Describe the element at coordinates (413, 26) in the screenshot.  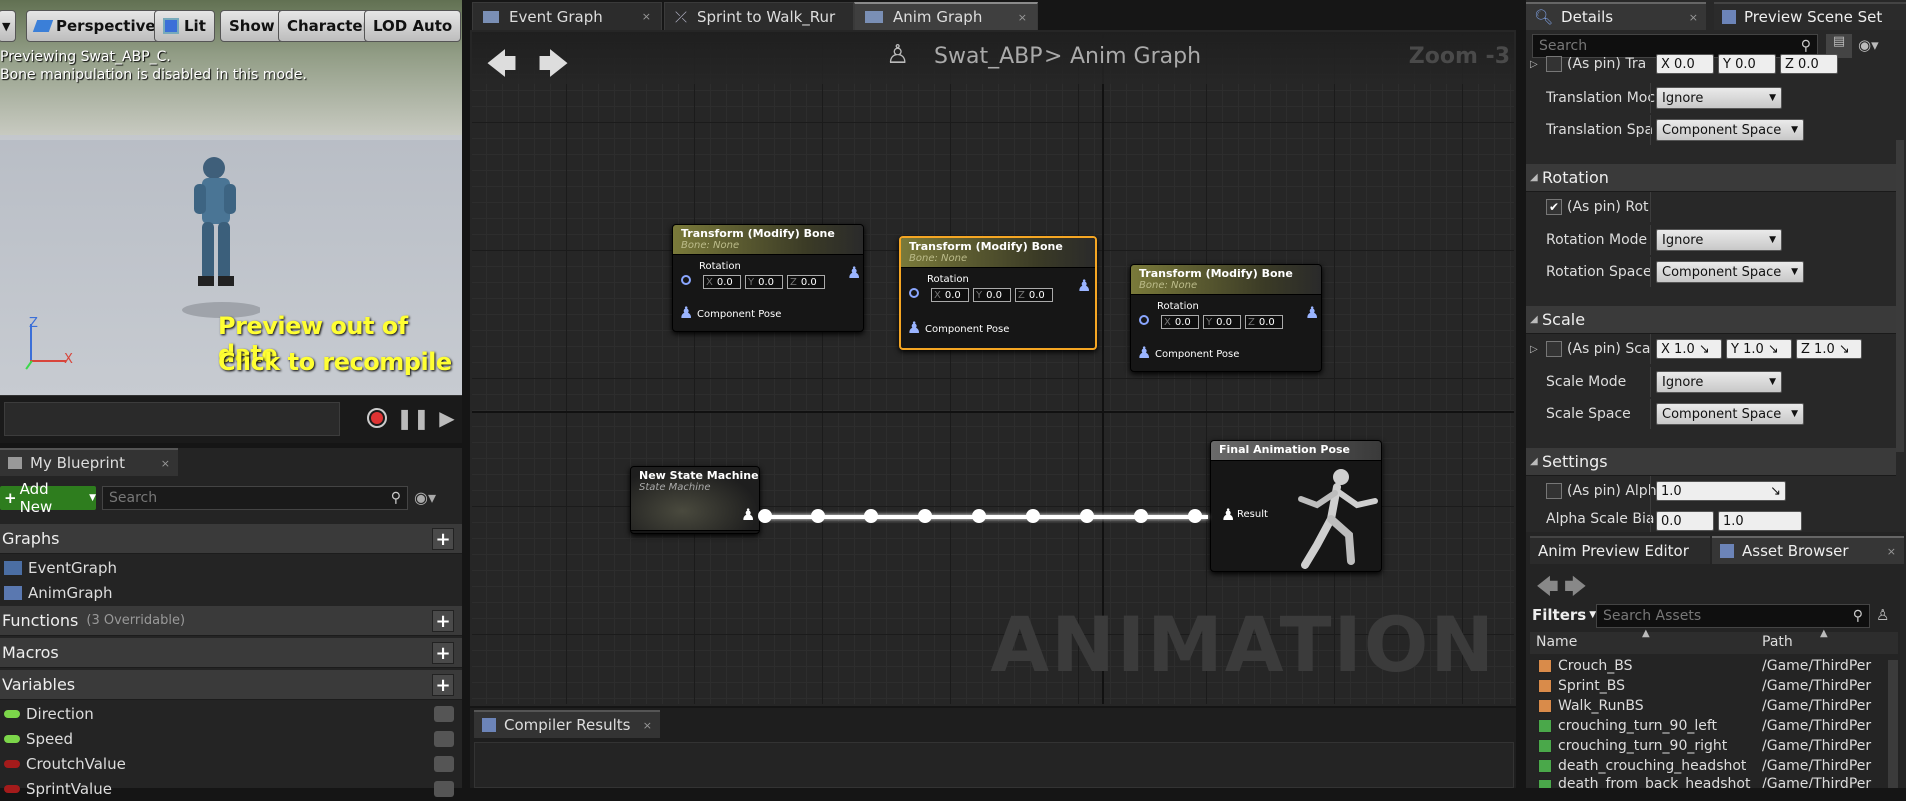
I see `lod-button: LOD Auto` at that location.